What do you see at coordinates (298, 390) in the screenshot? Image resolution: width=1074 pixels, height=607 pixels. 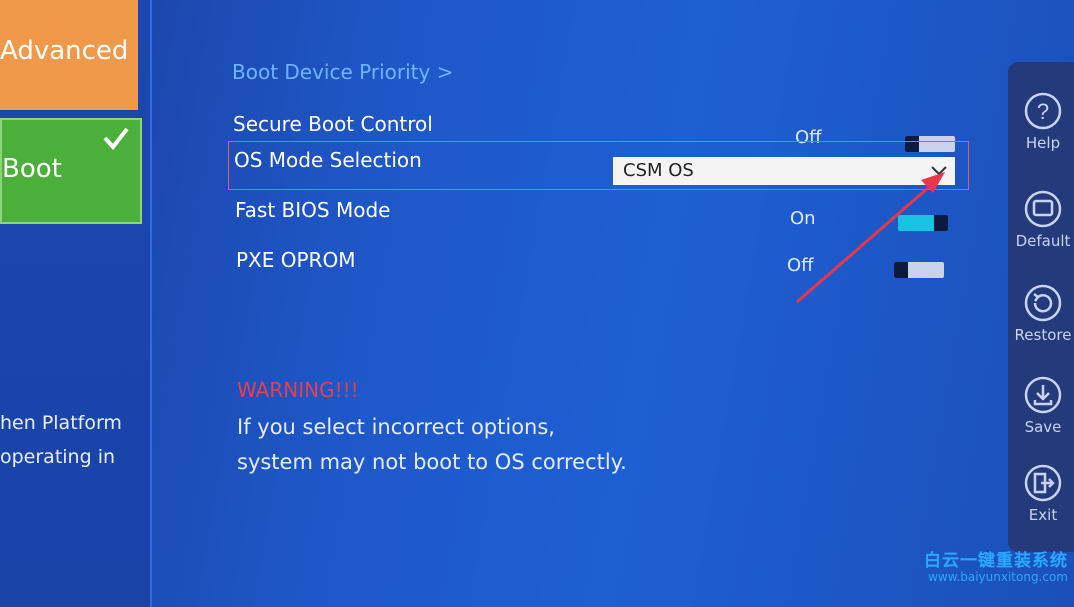 I see `warning-title: WARNING!!!` at bounding box center [298, 390].